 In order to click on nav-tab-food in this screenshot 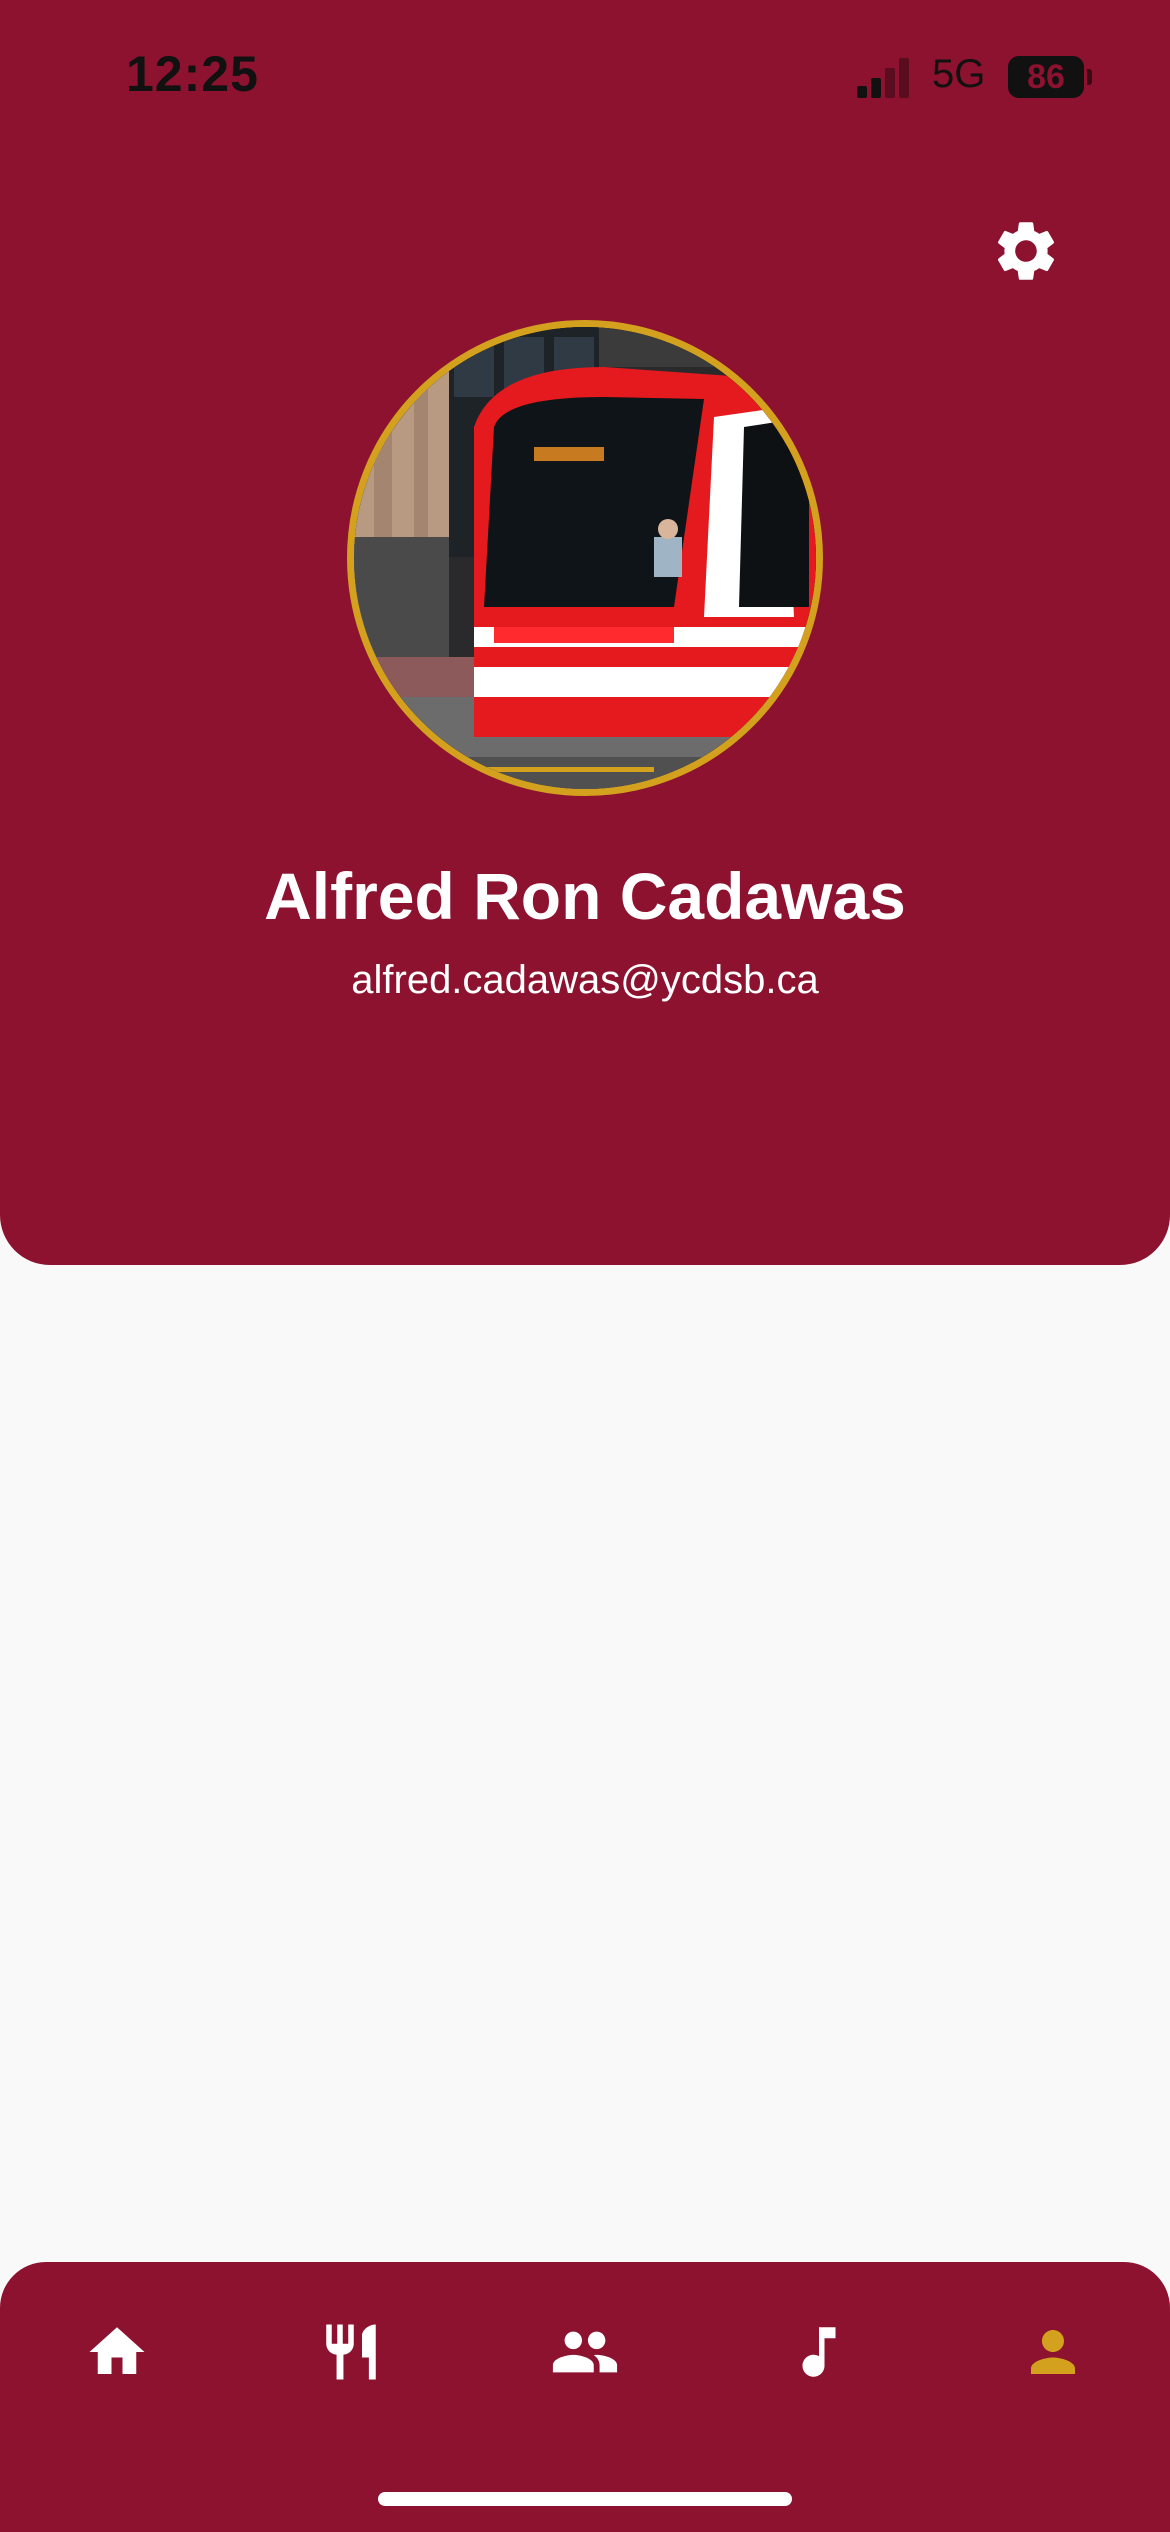, I will do `click(351, 2352)`.